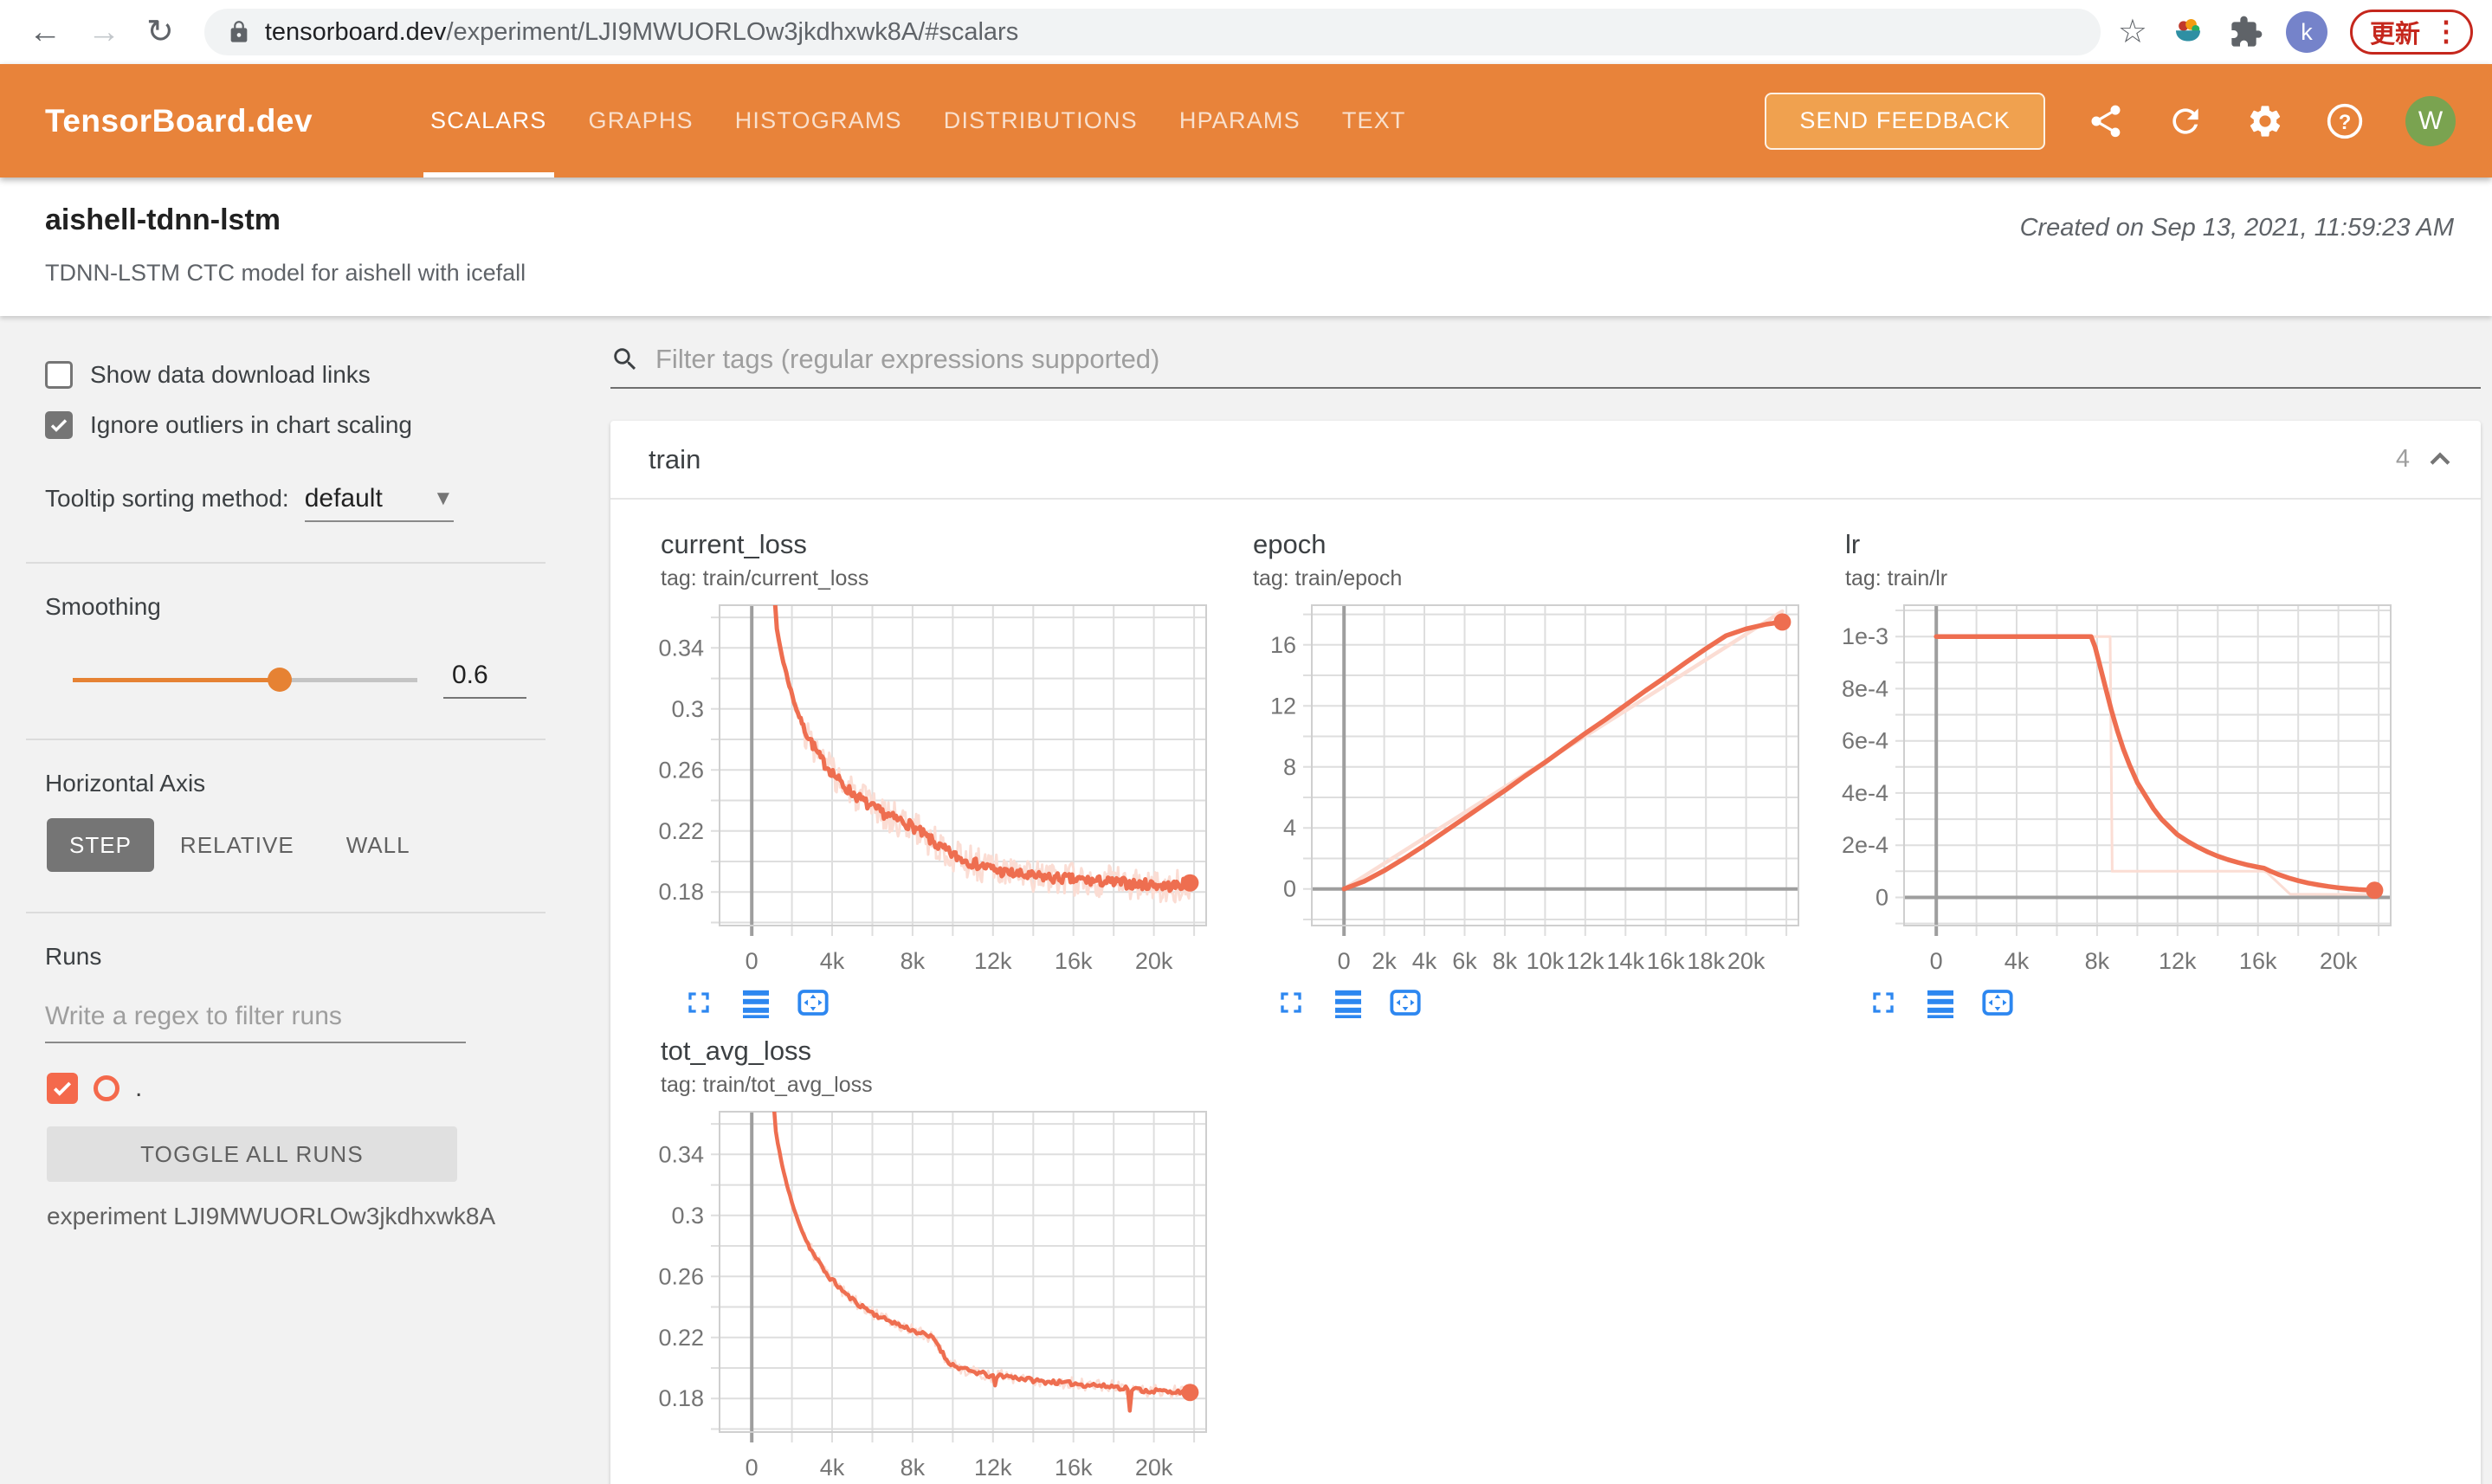 This screenshot has height=1484, width=2492. I want to click on show-download-links-checkbox, so click(59, 375).